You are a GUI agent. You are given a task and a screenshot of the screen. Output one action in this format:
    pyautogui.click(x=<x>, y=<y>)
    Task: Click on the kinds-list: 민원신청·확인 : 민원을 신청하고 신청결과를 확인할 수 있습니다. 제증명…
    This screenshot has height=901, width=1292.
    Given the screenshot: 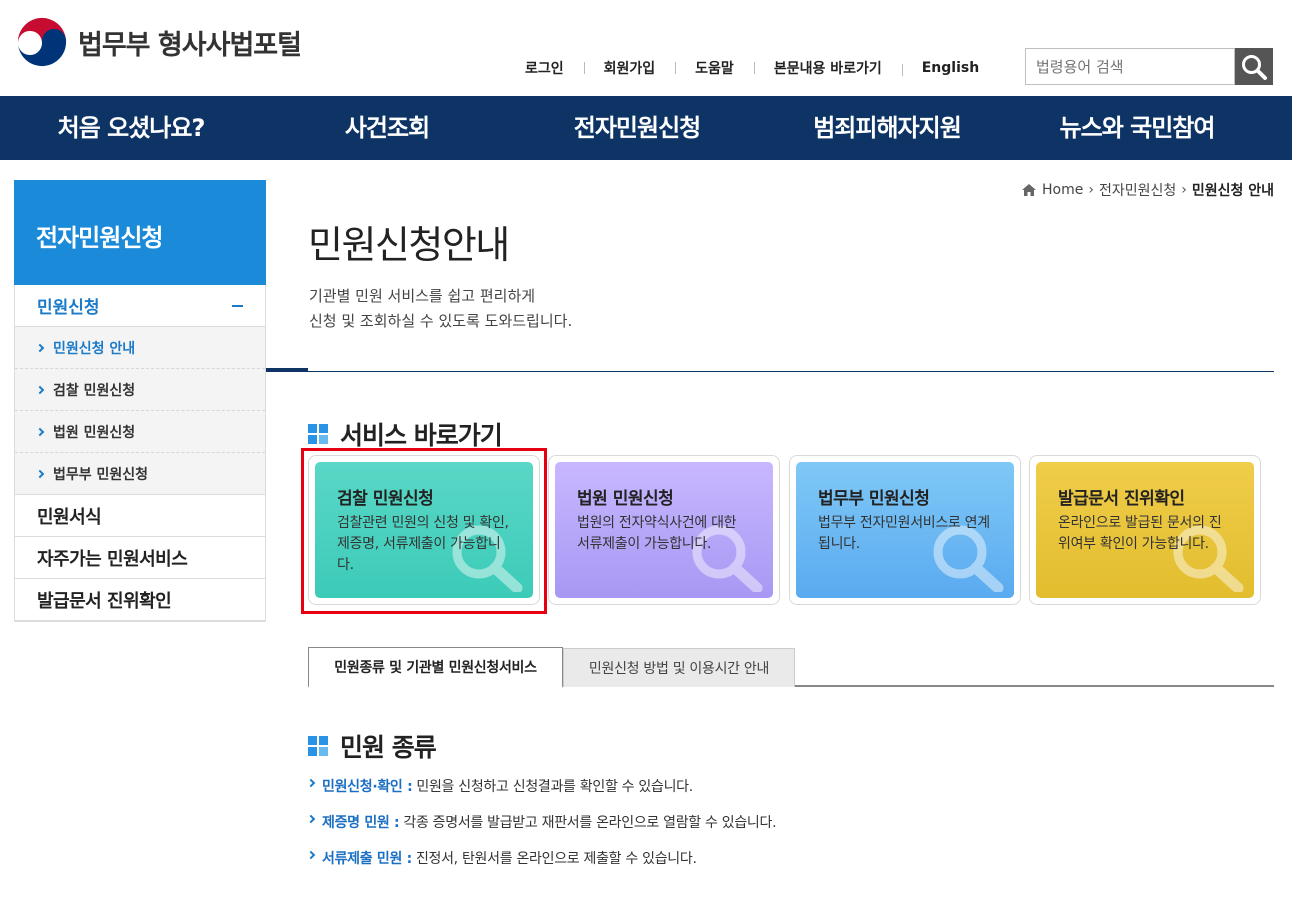 What is the action you would take?
    pyautogui.click(x=541, y=830)
    